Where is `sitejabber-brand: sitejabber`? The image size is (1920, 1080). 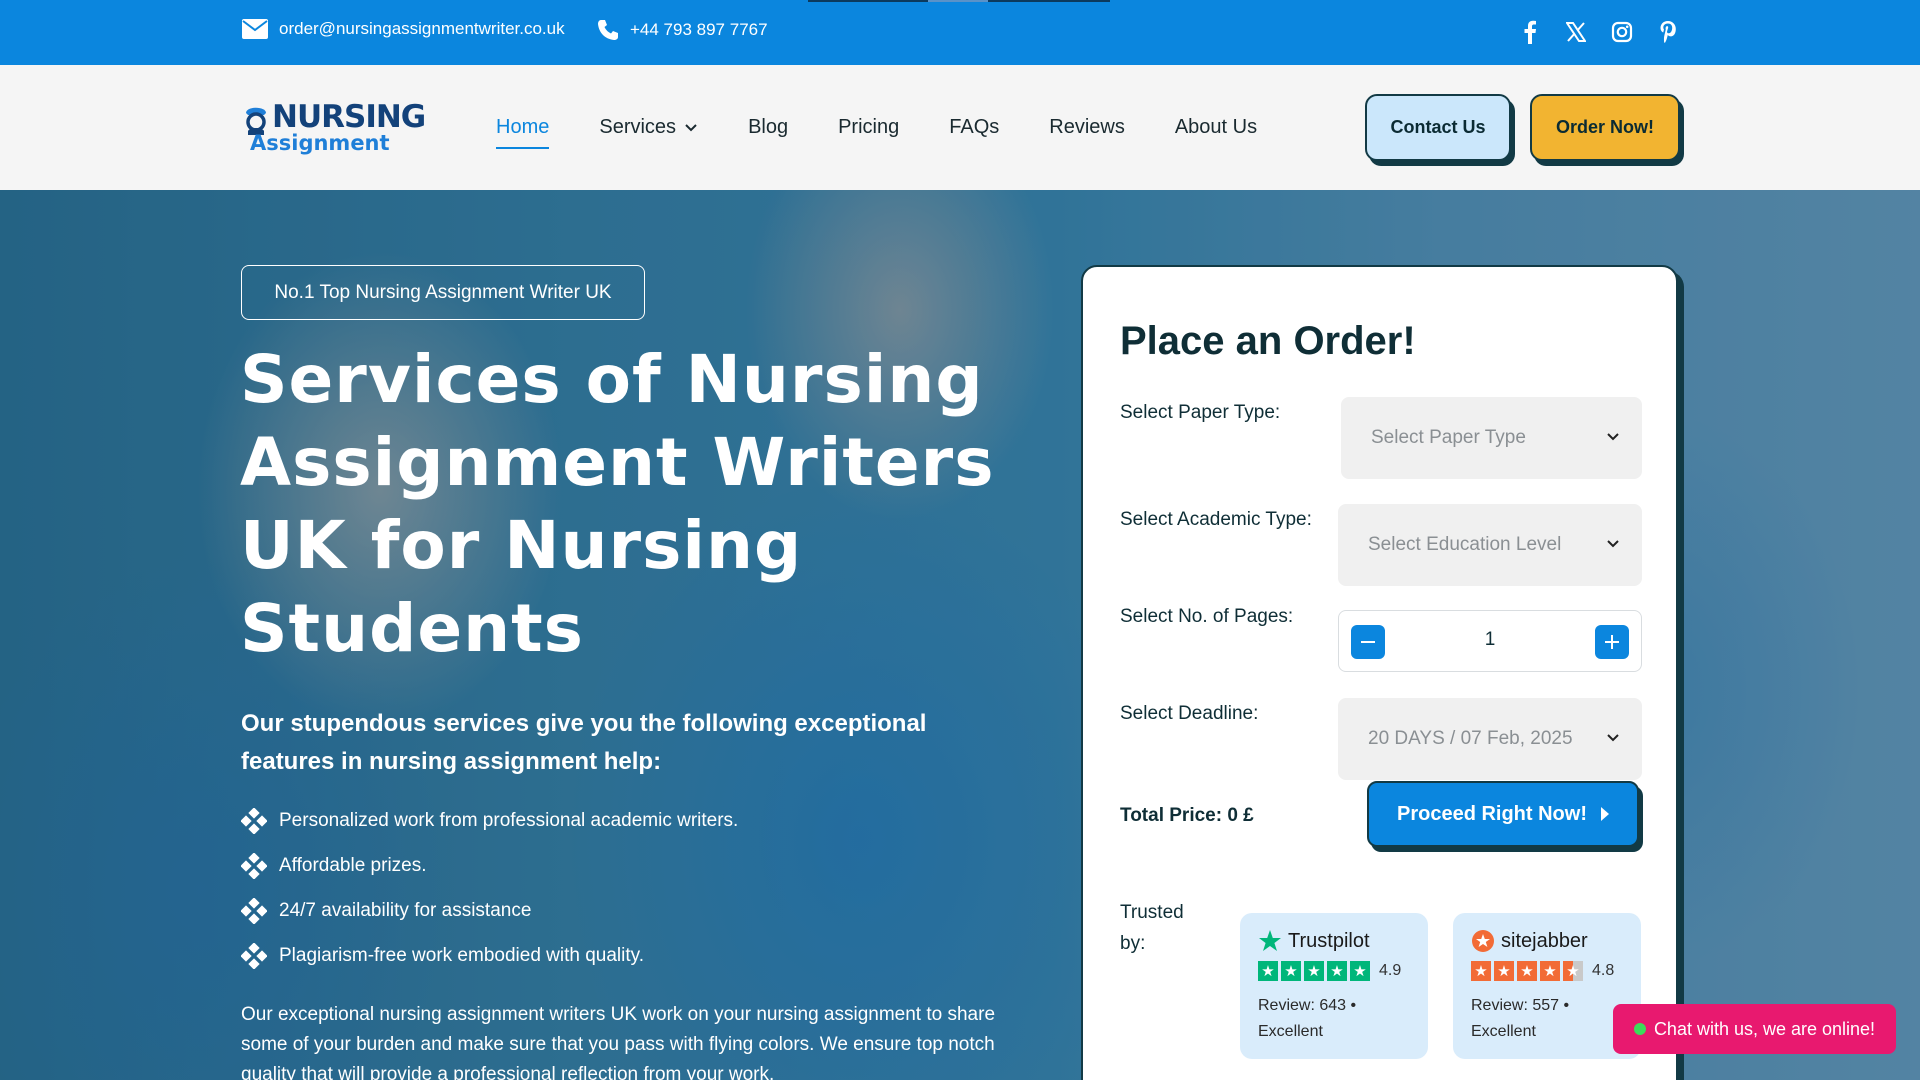 sitejabber-brand: sitejabber is located at coordinates (1547, 941).